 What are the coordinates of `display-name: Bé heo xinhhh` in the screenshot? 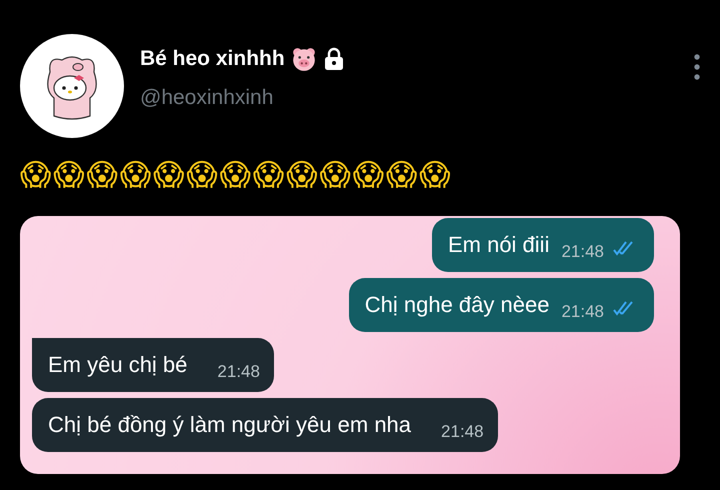 It's located at (212, 59).